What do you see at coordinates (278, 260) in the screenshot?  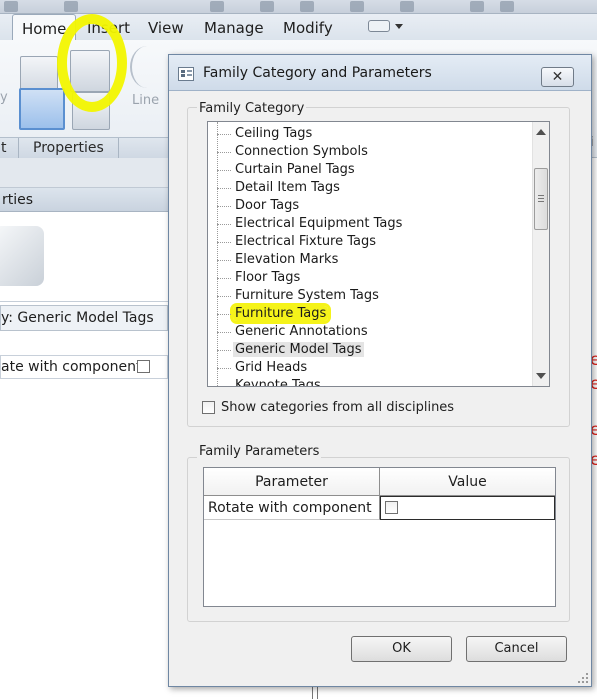 I see `list-item: Elevation Marks` at bounding box center [278, 260].